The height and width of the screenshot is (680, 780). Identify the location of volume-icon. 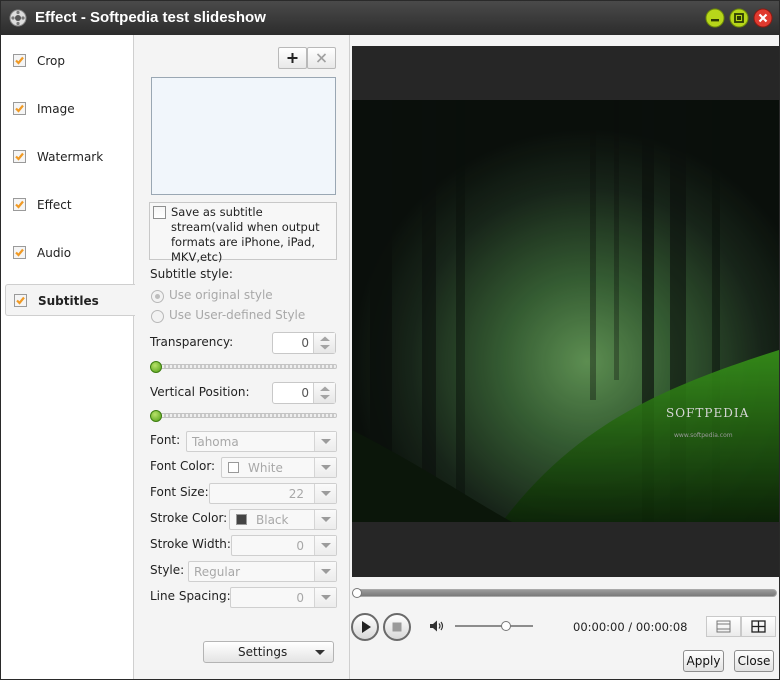
(437, 627).